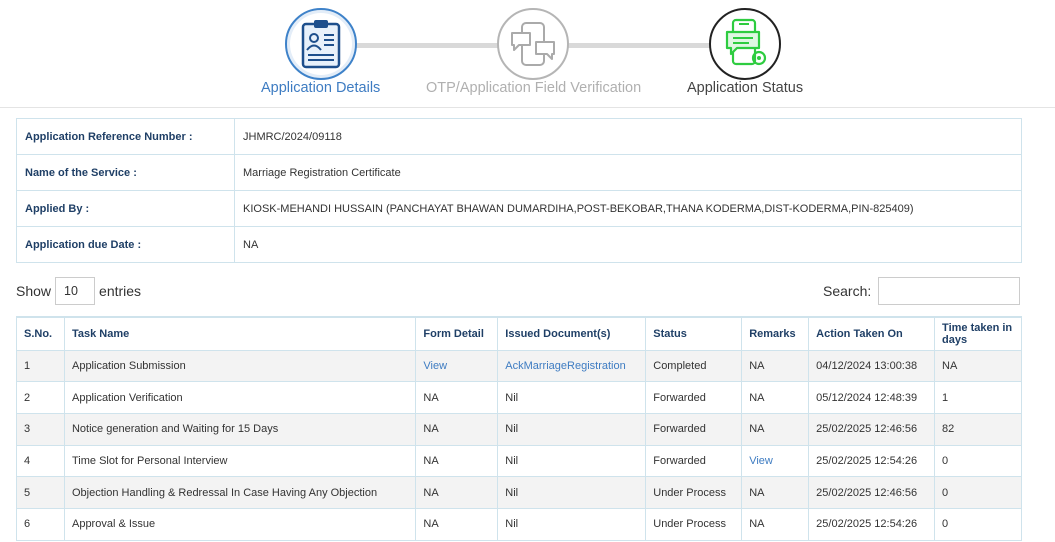 This screenshot has width=1055, height=542. I want to click on status-document-icon, so click(746, 42).